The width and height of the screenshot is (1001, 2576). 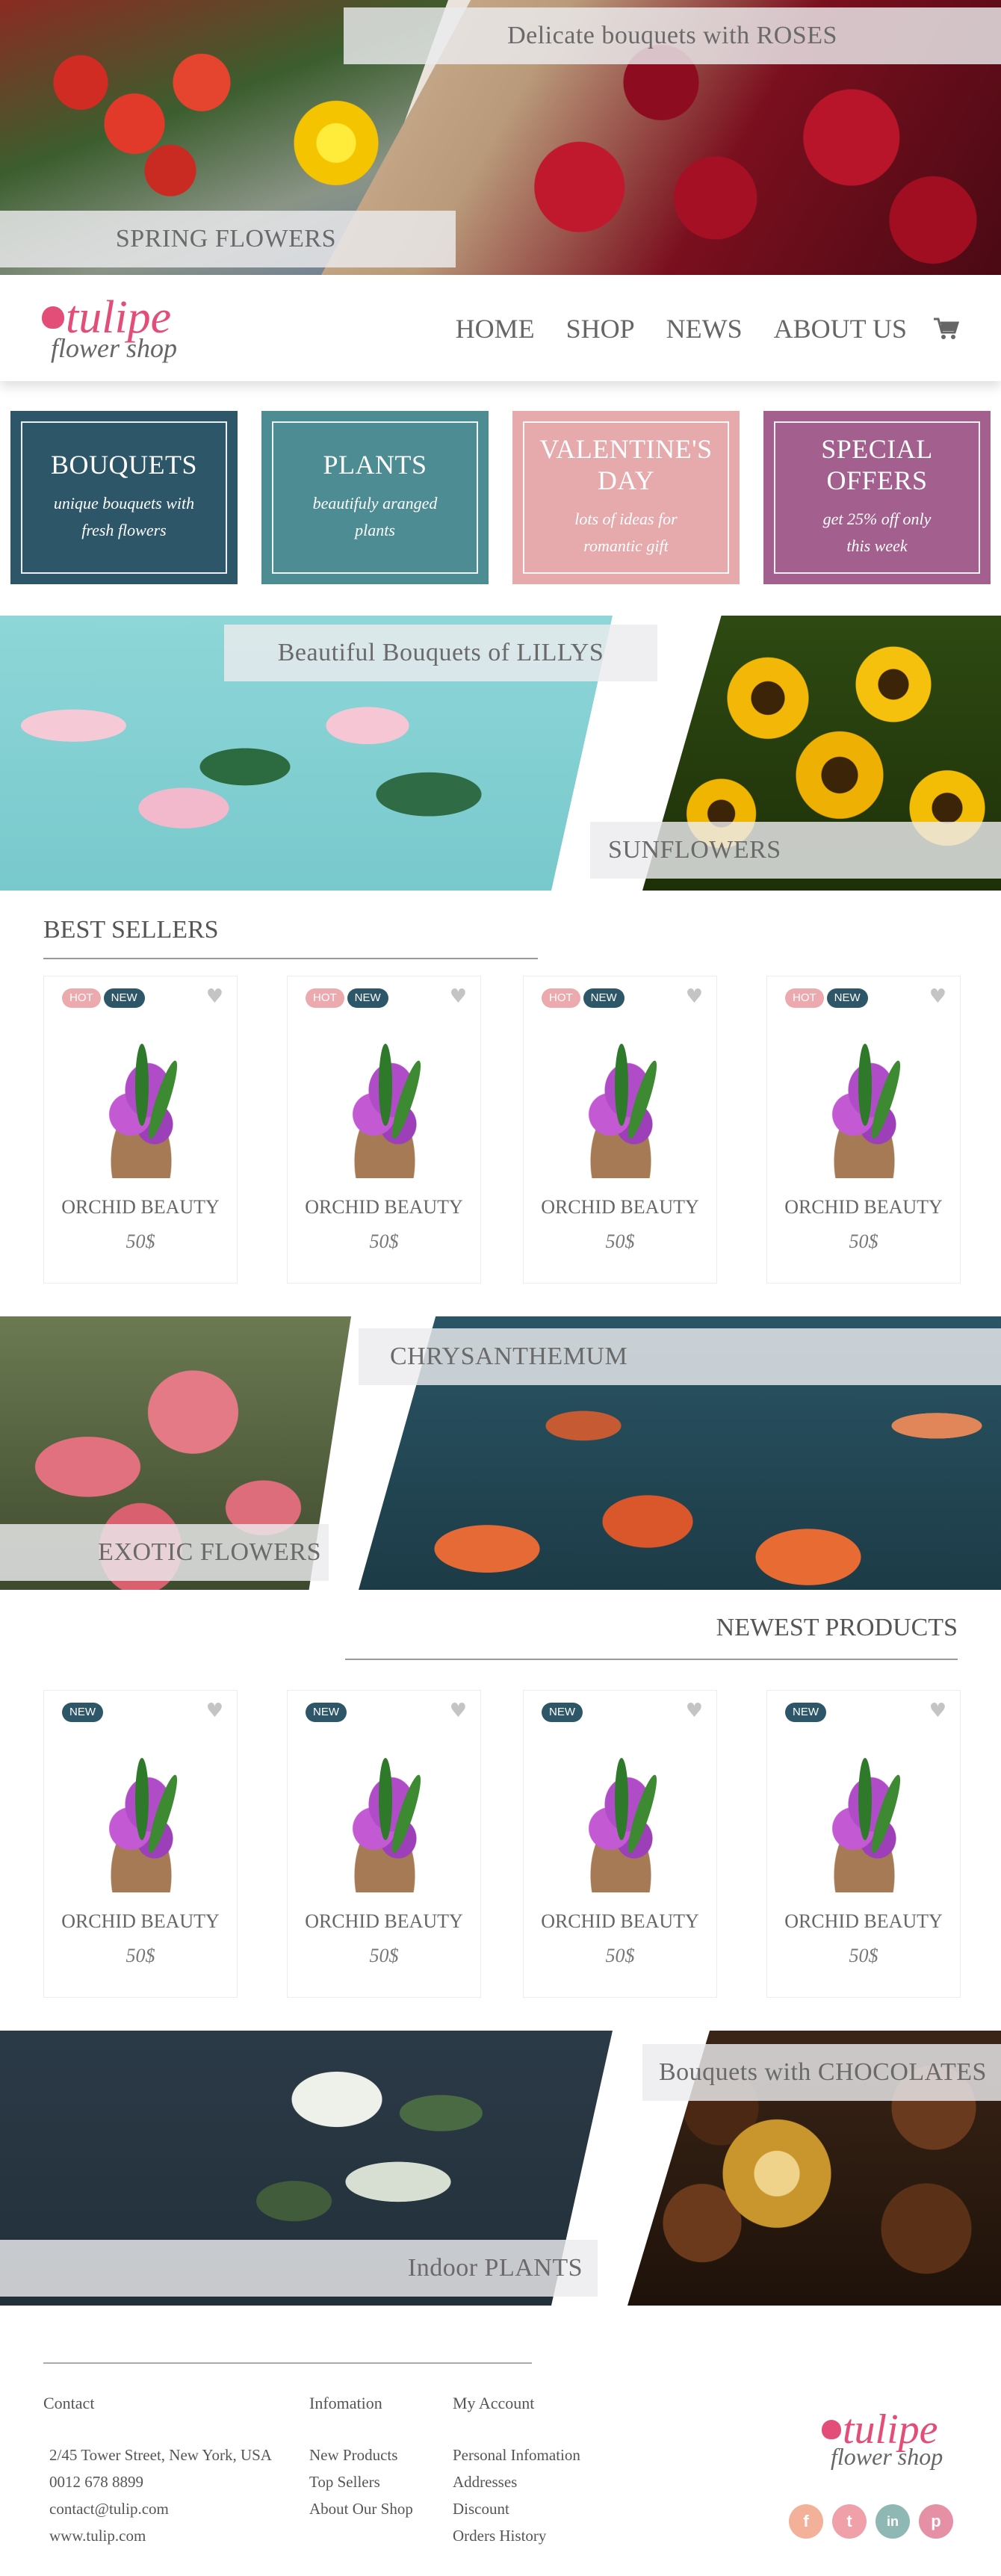 What do you see at coordinates (893, 2521) in the screenshot?
I see `linkedin-icon: in` at bounding box center [893, 2521].